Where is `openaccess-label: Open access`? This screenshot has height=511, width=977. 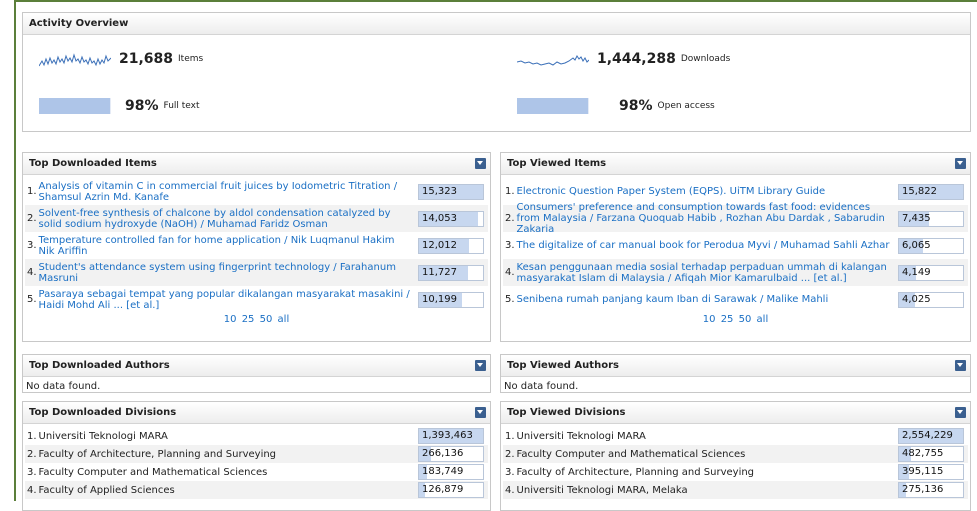 openaccess-label: Open access is located at coordinates (686, 106).